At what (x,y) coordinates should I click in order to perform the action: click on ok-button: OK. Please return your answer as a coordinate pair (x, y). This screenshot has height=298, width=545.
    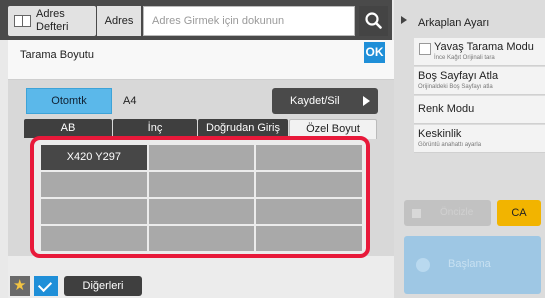
    Looking at the image, I should click on (374, 52).